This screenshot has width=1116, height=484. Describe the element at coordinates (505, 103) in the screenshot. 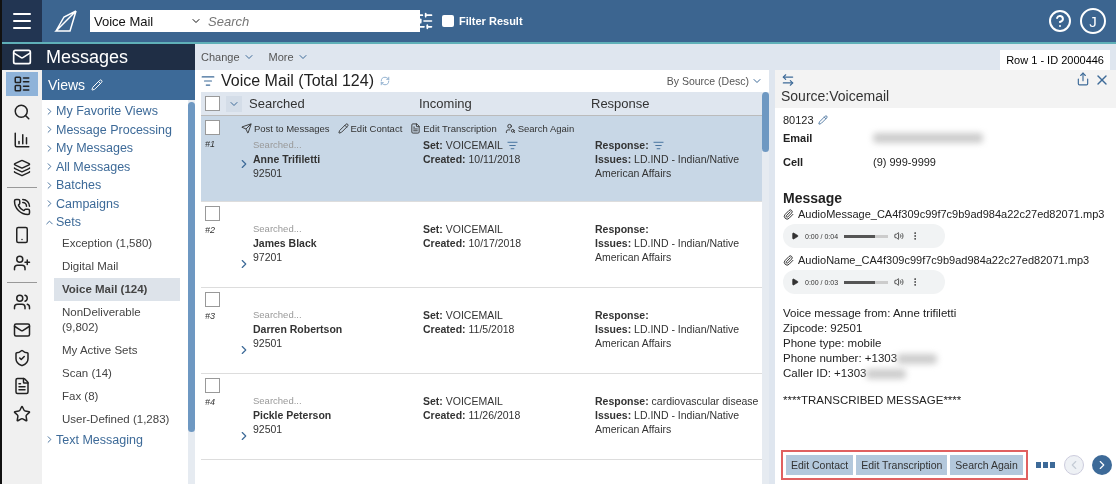

I see `column-header: Incoming` at that location.